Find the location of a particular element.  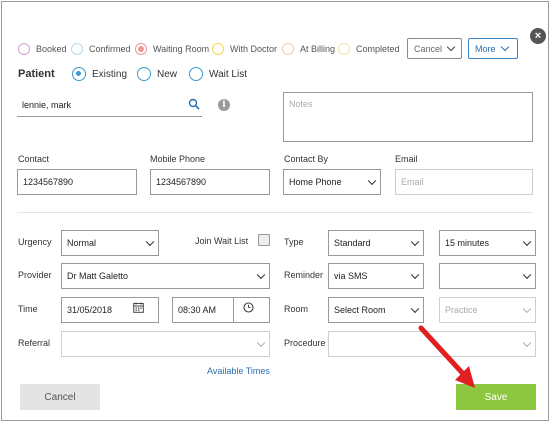

join-wait-list-label: Join Wait List is located at coordinates (222, 241).